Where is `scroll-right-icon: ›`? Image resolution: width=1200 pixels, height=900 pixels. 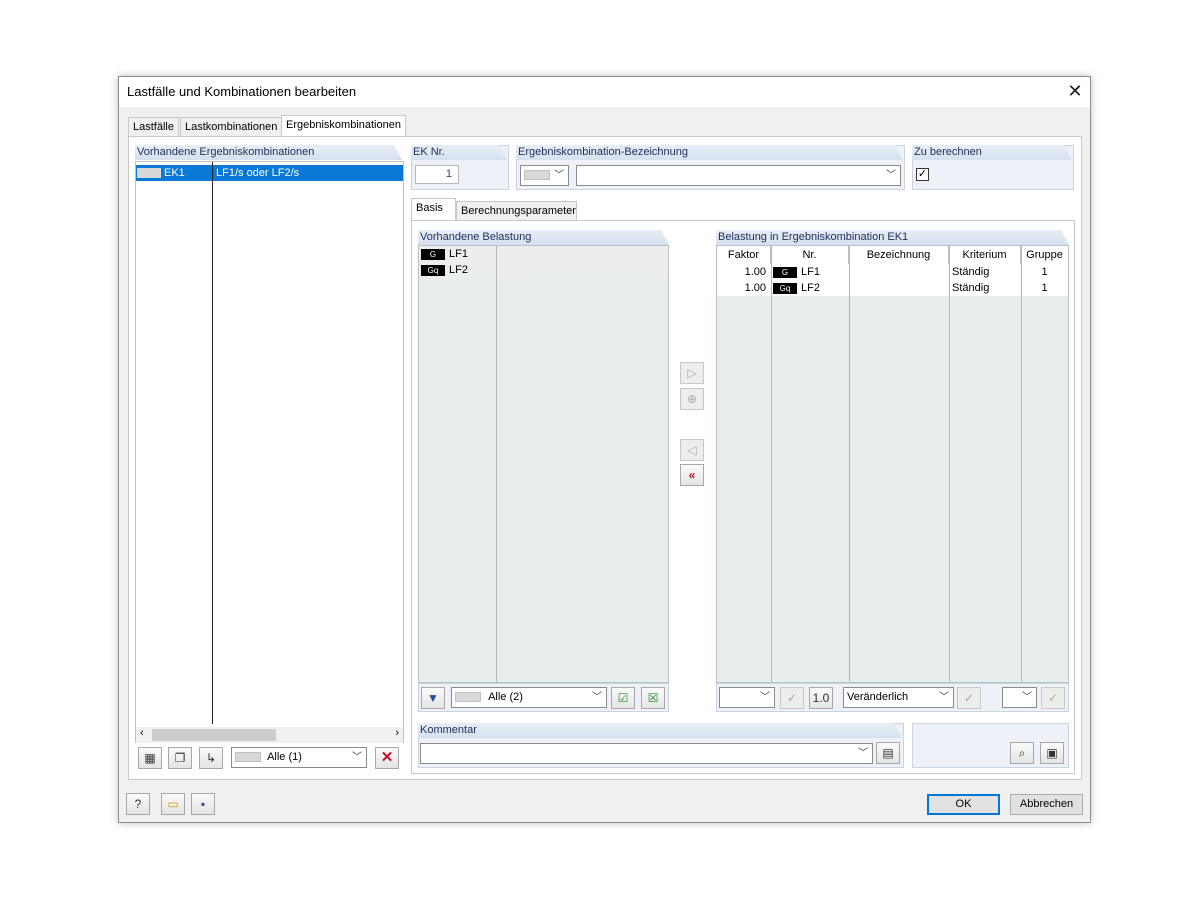 scroll-right-icon: › is located at coordinates (397, 733).